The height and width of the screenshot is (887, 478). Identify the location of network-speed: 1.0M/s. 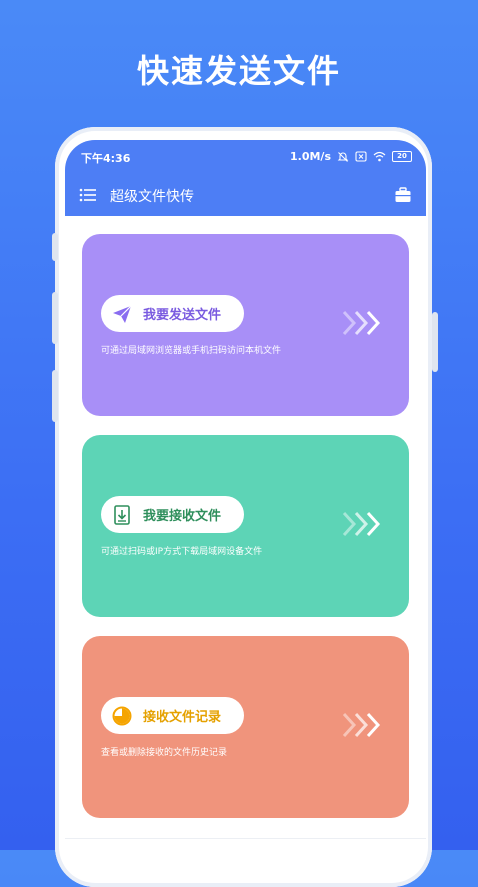
(310, 156).